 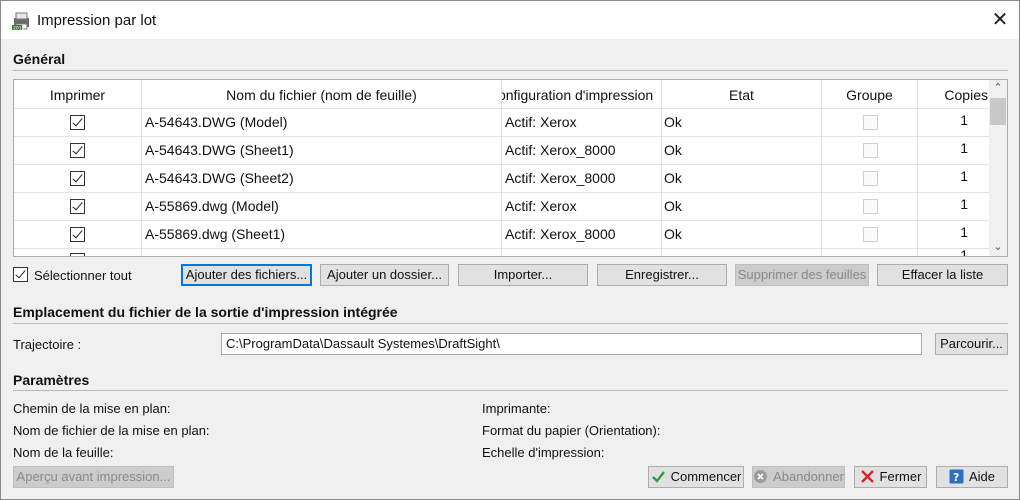 What do you see at coordinates (322, 94) in the screenshot?
I see `column-header-filename: Nom du fichier (nom de feuille)` at bounding box center [322, 94].